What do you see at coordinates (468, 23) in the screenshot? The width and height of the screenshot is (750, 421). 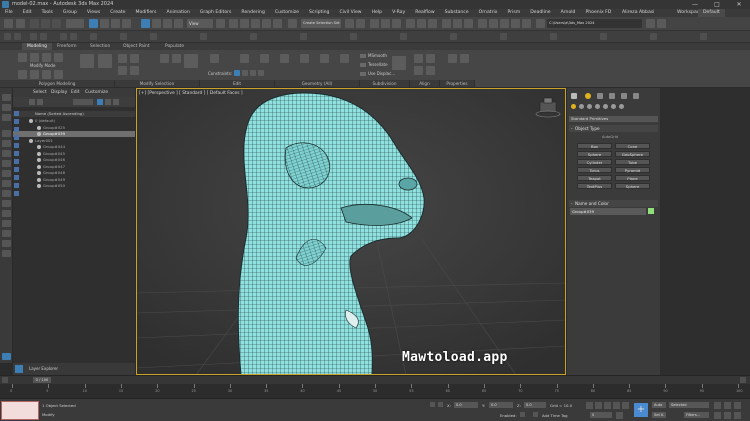 I see `render-production-icon` at bounding box center [468, 23].